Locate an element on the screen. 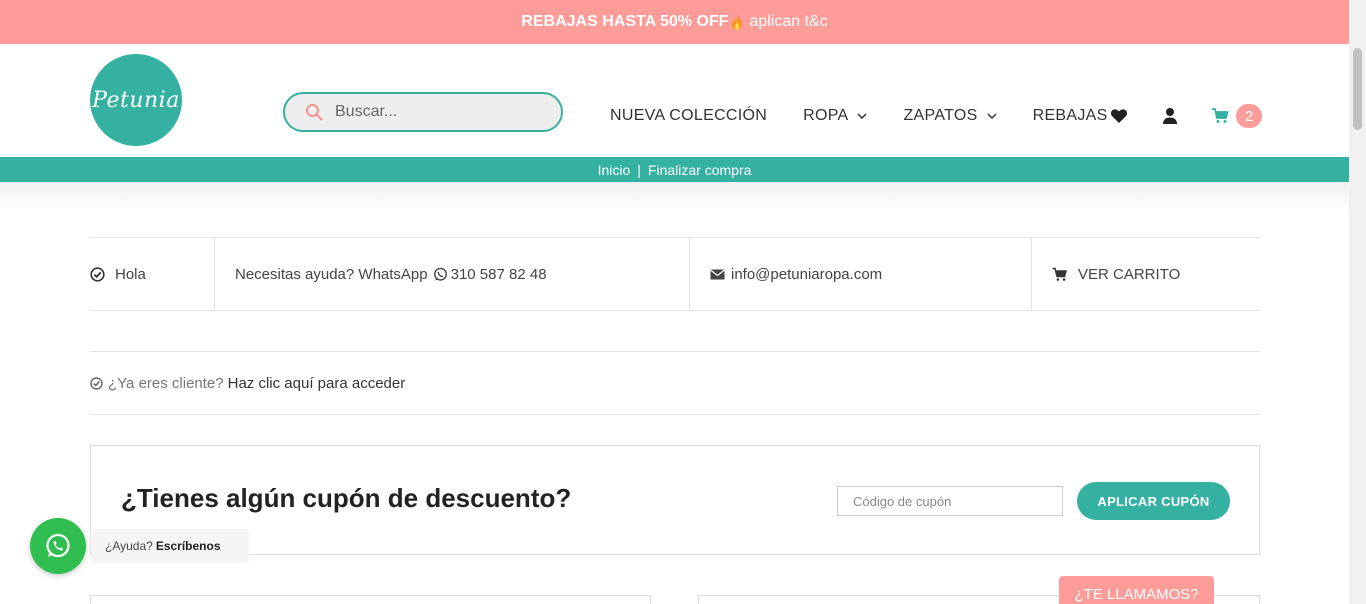 Image resolution: width=1366 pixels, height=604 pixels. billing-panel is located at coordinates (370, 599).